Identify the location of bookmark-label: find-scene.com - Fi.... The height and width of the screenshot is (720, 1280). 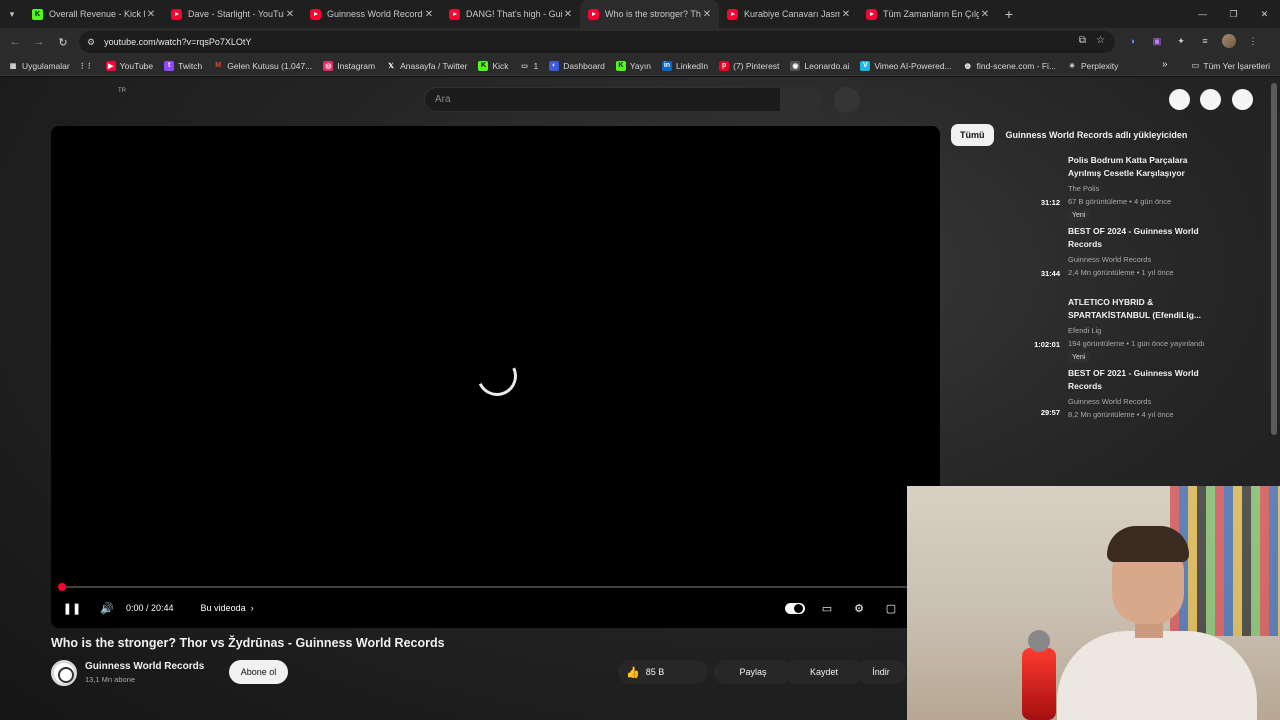
(1016, 65).